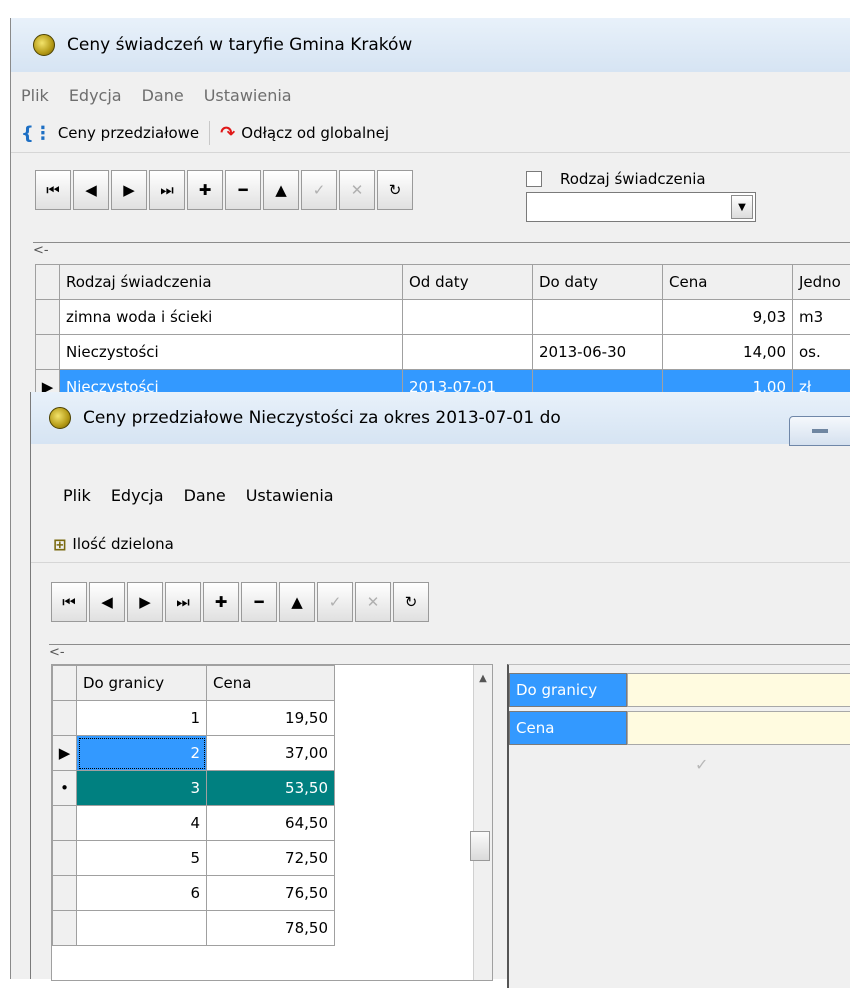  I want to click on table-row: zimna woda i ścieki 9,03 m3, so click(443, 317).